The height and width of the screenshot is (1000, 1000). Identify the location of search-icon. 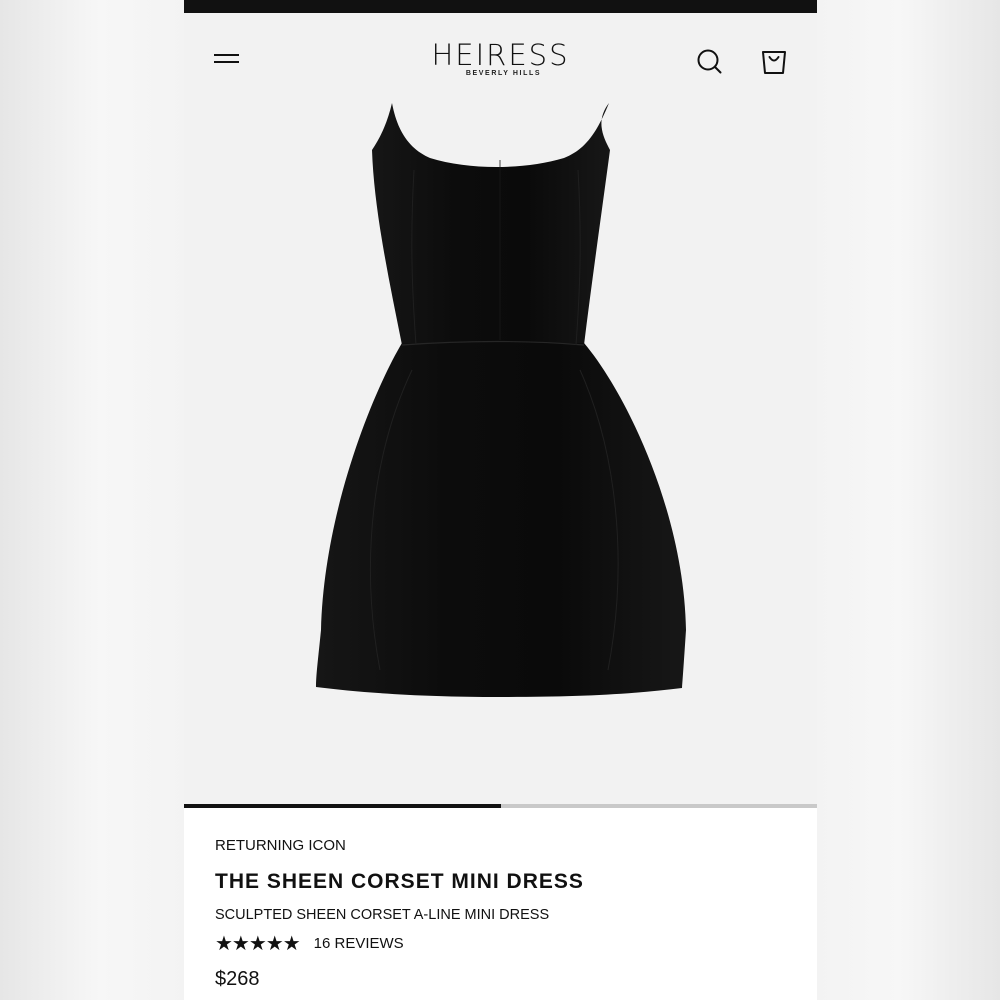
(709, 61).